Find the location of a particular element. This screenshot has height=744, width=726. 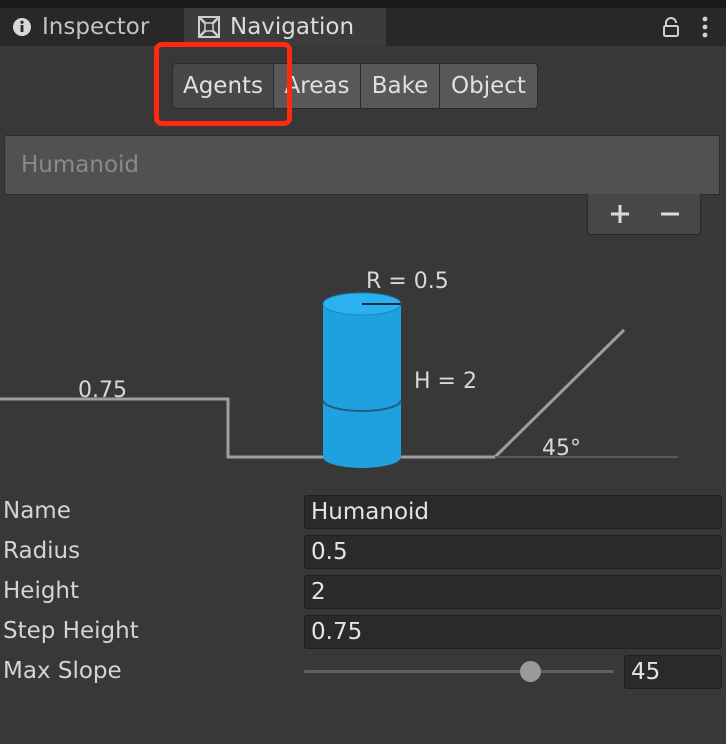

max-slope-label-text: Max Slope is located at coordinates (62, 671).